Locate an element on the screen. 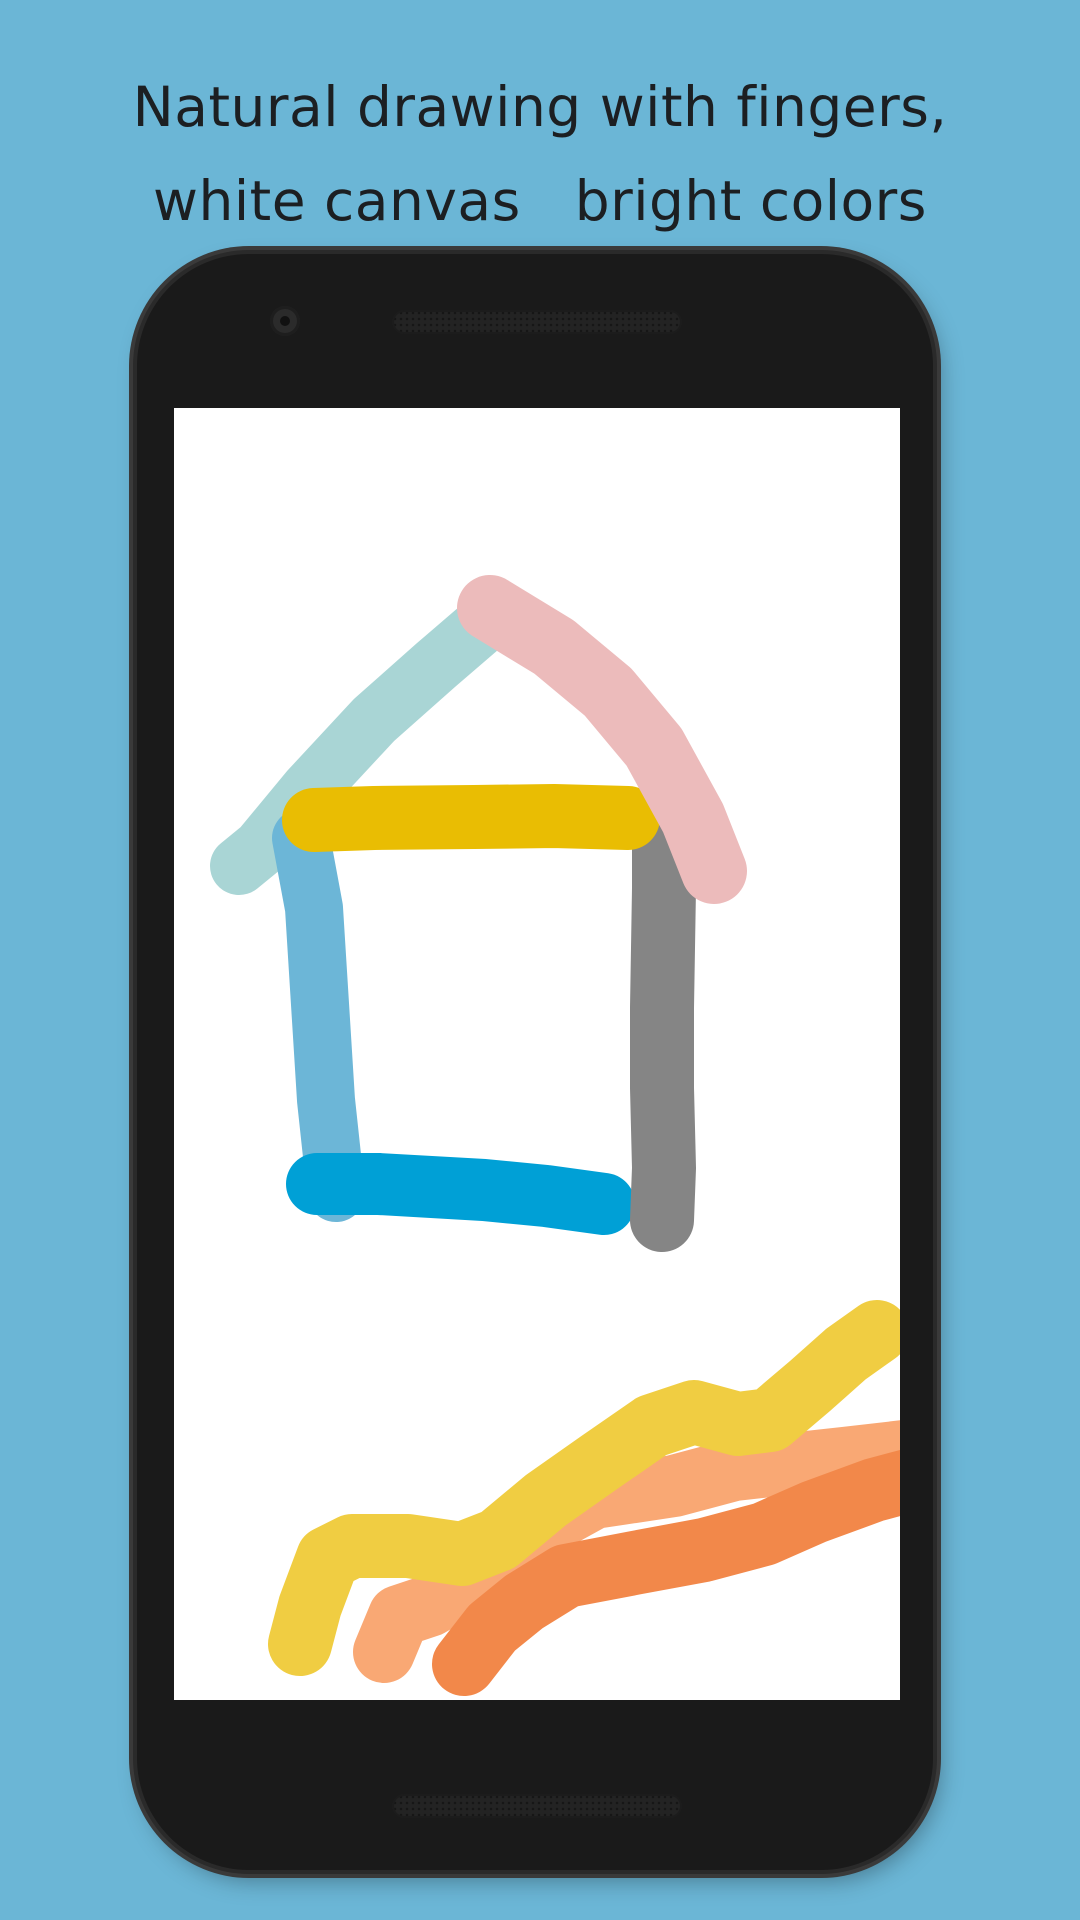 The width and height of the screenshot is (1080, 1920). beam-stroke is located at coordinates (471, 818).